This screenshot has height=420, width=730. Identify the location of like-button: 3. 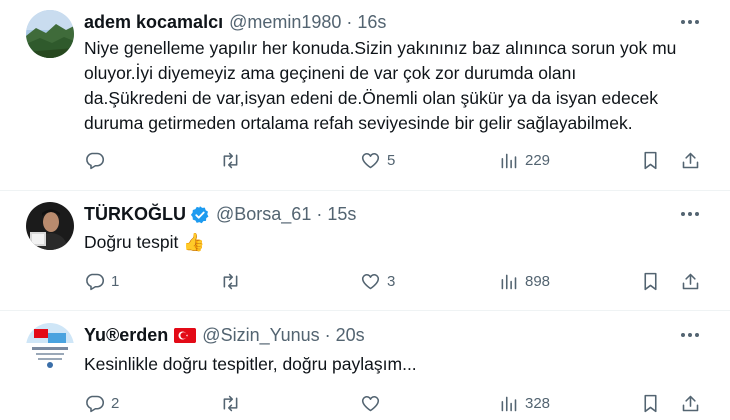
(377, 281).